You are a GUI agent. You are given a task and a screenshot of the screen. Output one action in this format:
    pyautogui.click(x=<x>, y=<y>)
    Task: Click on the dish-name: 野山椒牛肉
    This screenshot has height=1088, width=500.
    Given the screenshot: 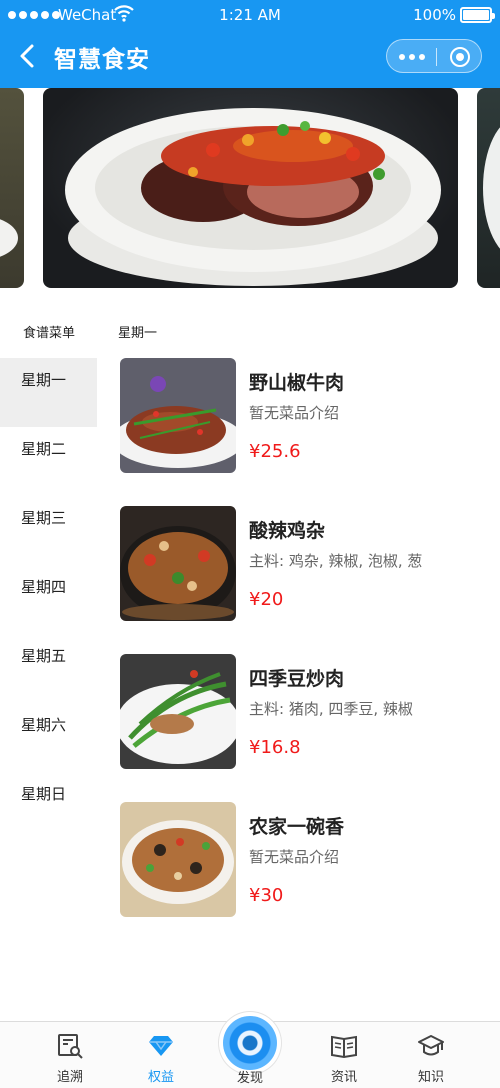 What is the action you would take?
    pyautogui.click(x=297, y=383)
    